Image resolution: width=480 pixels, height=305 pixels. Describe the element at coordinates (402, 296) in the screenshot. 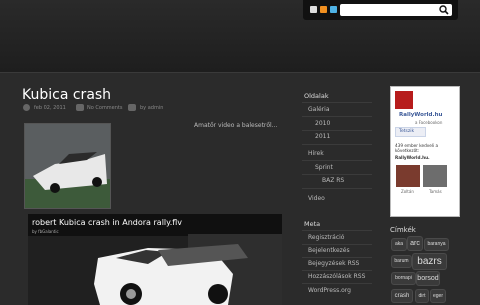

I see `tag-link: crash` at that location.